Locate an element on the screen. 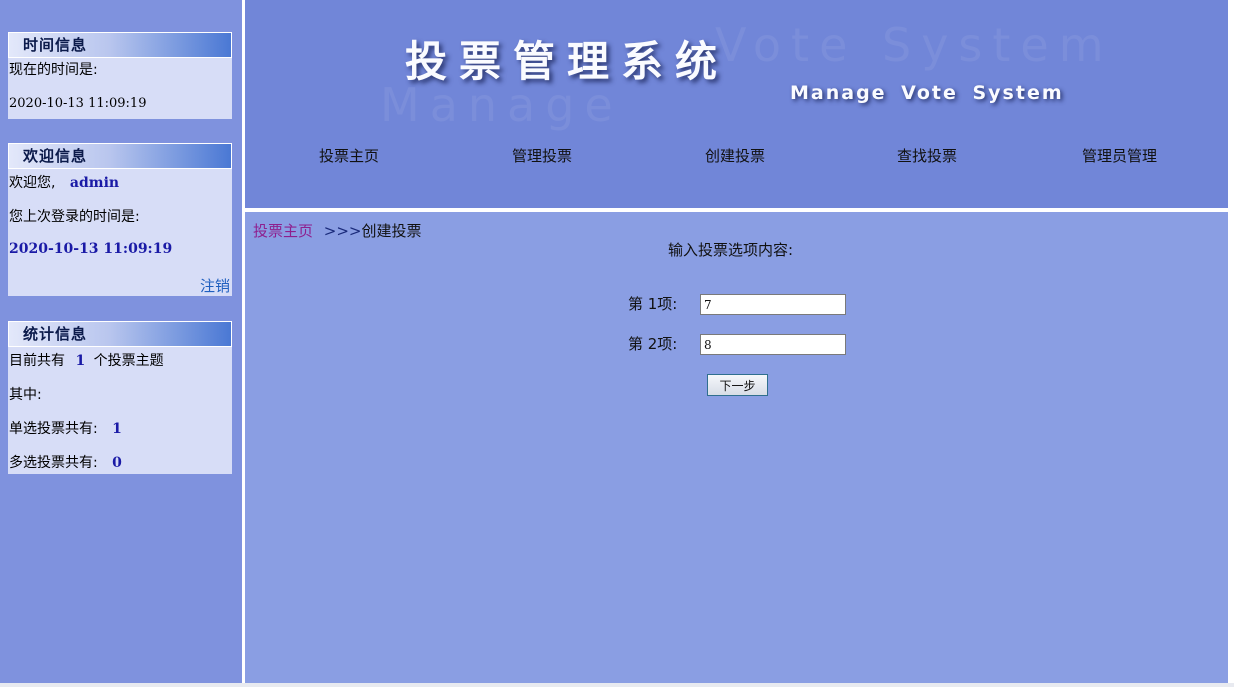 The width and height of the screenshot is (1234, 687). breadcrumb: 投票主页 >>>创建投票 is located at coordinates (337, 230).